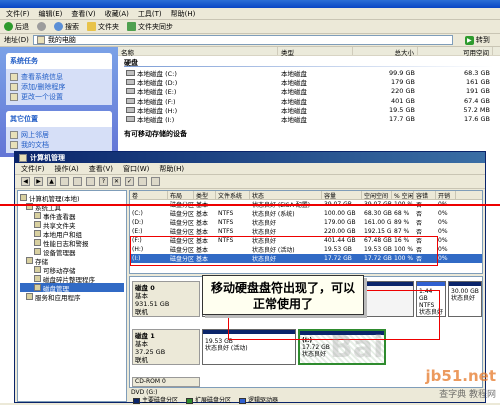 Image resolution: width=500 pixels, height=405 pixels. I want to click on volume-cell-fs: NTFS, so click(226, 222).